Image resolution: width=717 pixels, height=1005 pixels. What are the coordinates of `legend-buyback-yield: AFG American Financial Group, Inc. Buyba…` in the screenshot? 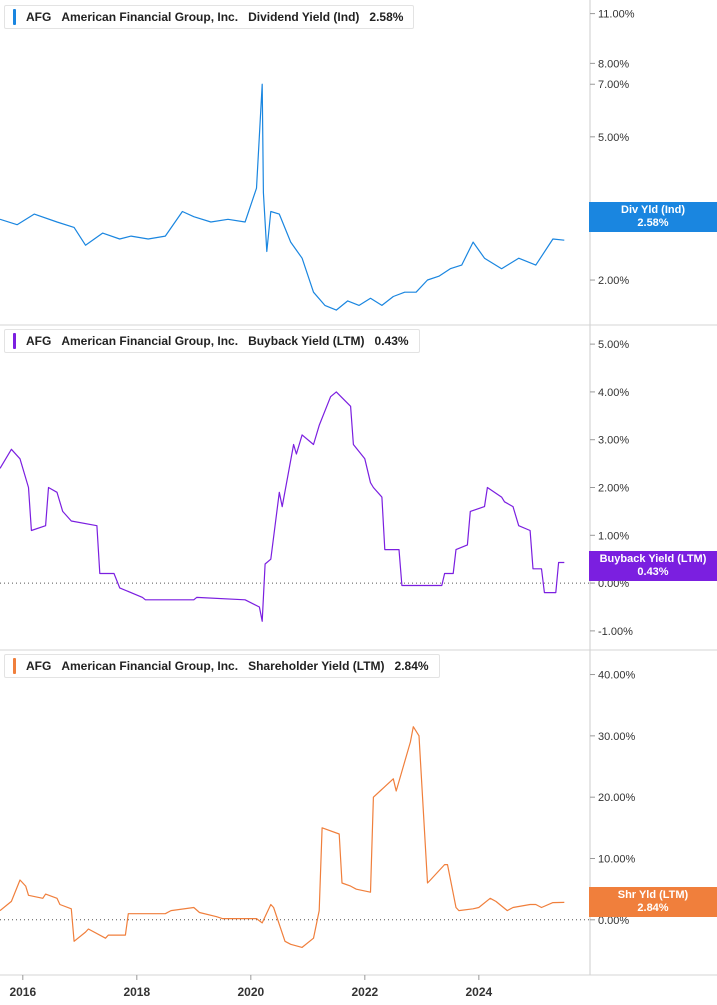 It's located at (212, 341).